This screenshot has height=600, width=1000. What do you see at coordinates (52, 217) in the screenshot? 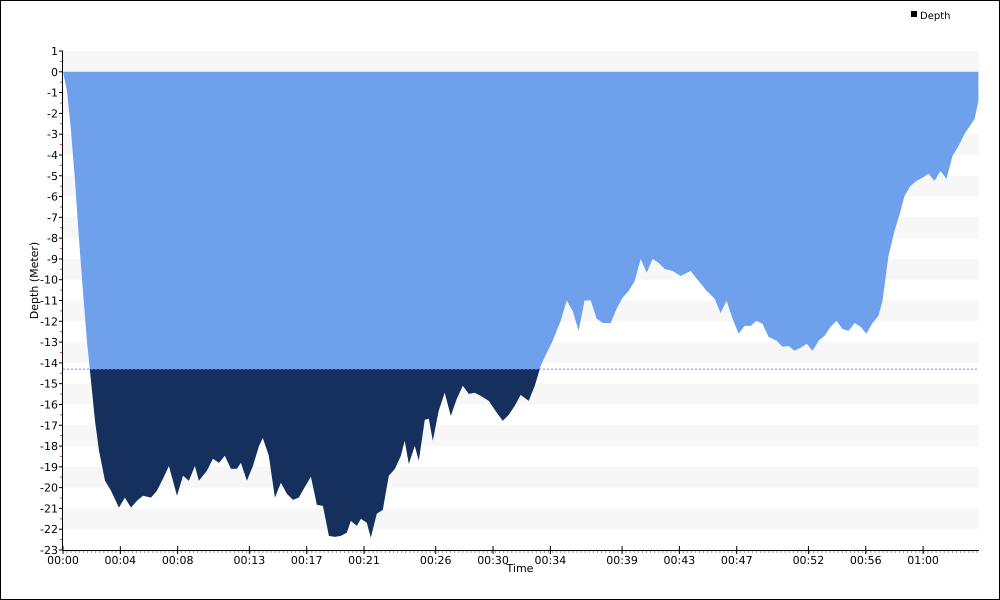
I see `axis-tick-label: -7` at bounding box center [52, 217].